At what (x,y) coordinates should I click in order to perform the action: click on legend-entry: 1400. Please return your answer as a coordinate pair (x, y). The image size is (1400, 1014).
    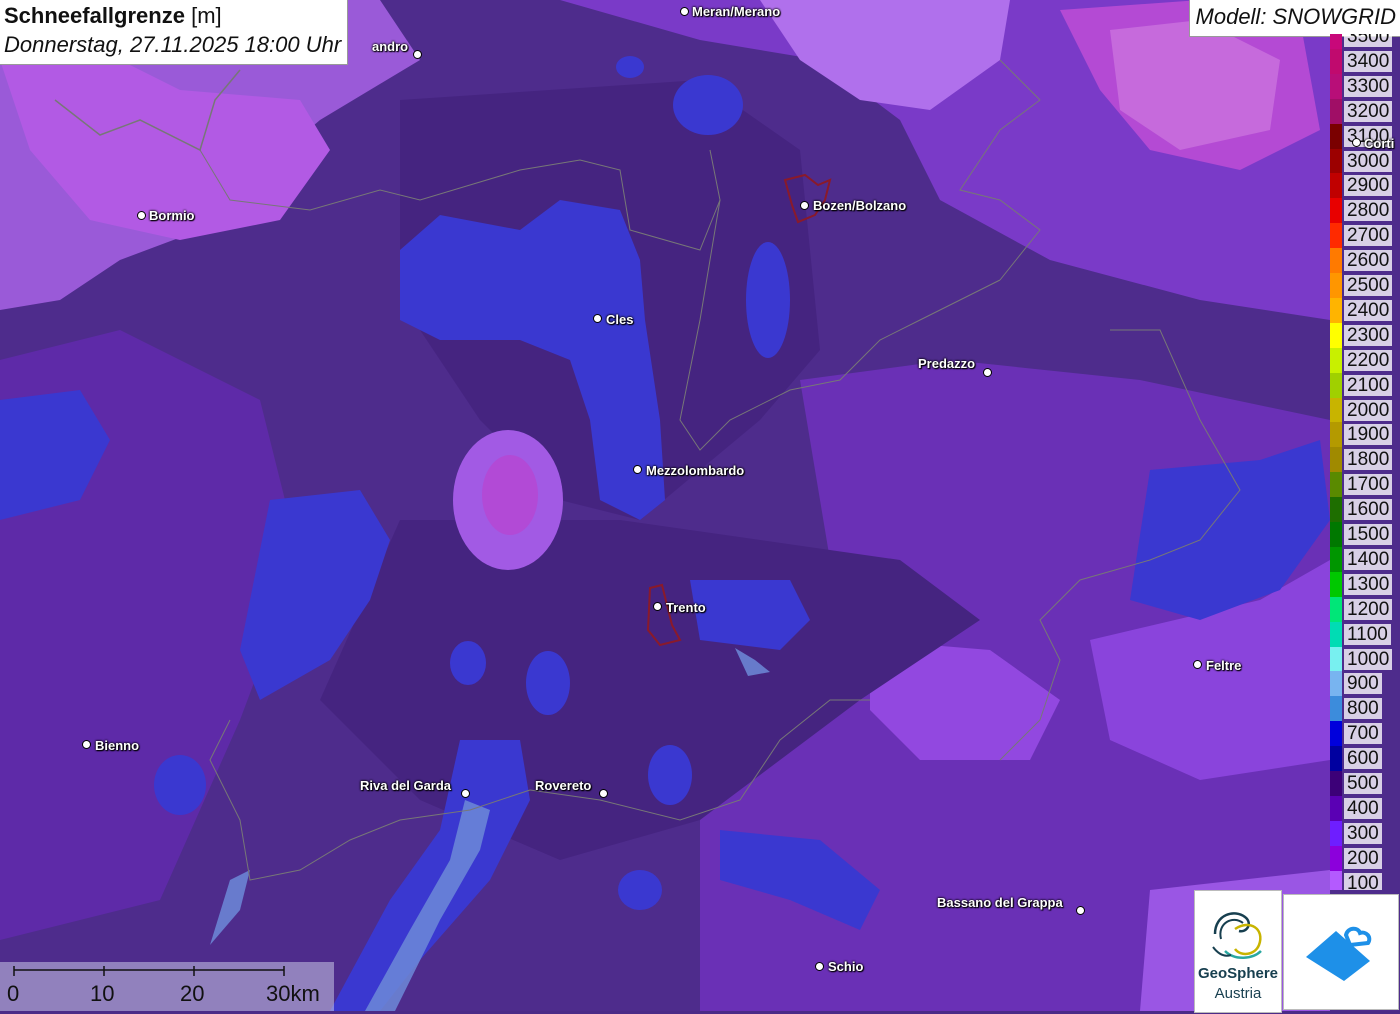
    Looking at the image, I should click on (1364, 559).